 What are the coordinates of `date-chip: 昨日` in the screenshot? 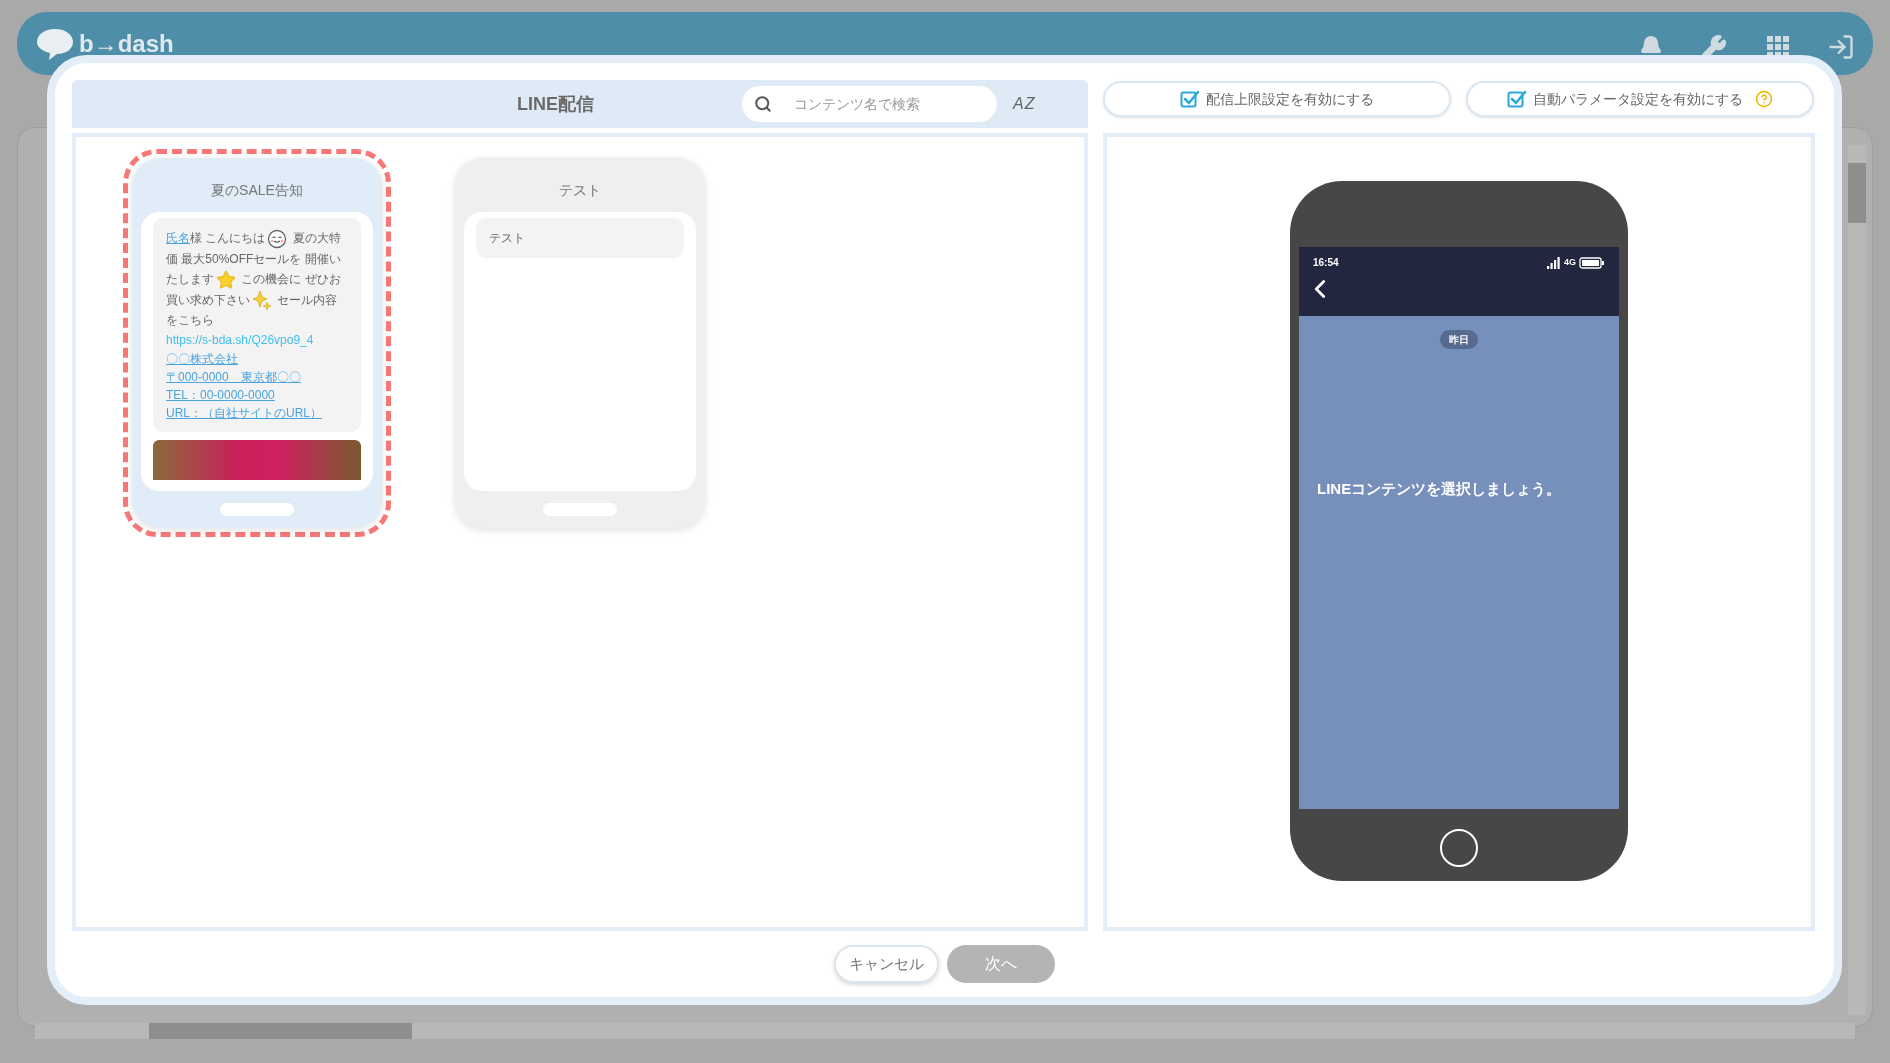 It's located at (1459, 339).